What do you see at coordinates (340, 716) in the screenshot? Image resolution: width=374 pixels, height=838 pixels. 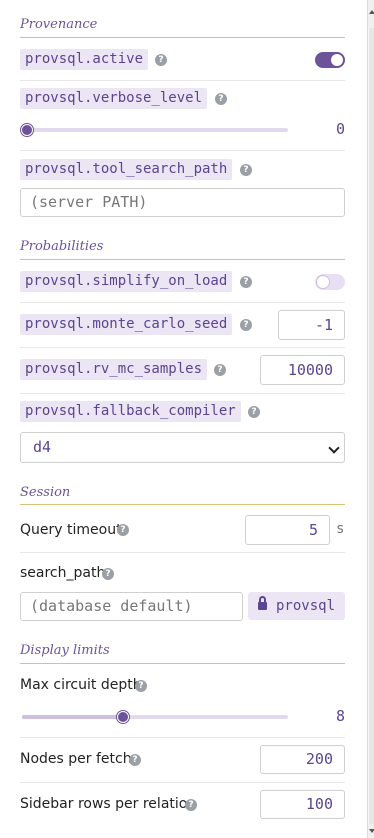 I see `max-circuit-depth-value: 8` at bounding box center [340, 716].